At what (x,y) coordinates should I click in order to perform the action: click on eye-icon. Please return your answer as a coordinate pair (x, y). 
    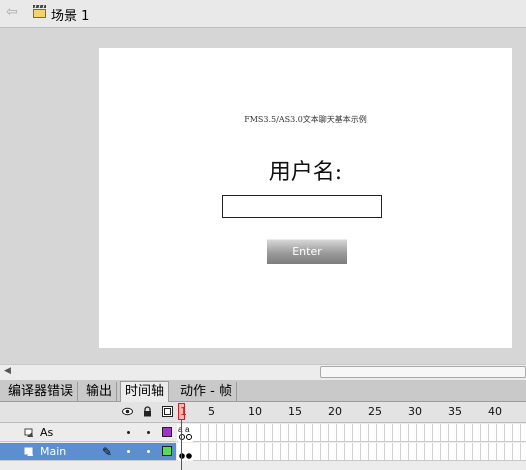
    Looking at the image, I should click on (127, 411).